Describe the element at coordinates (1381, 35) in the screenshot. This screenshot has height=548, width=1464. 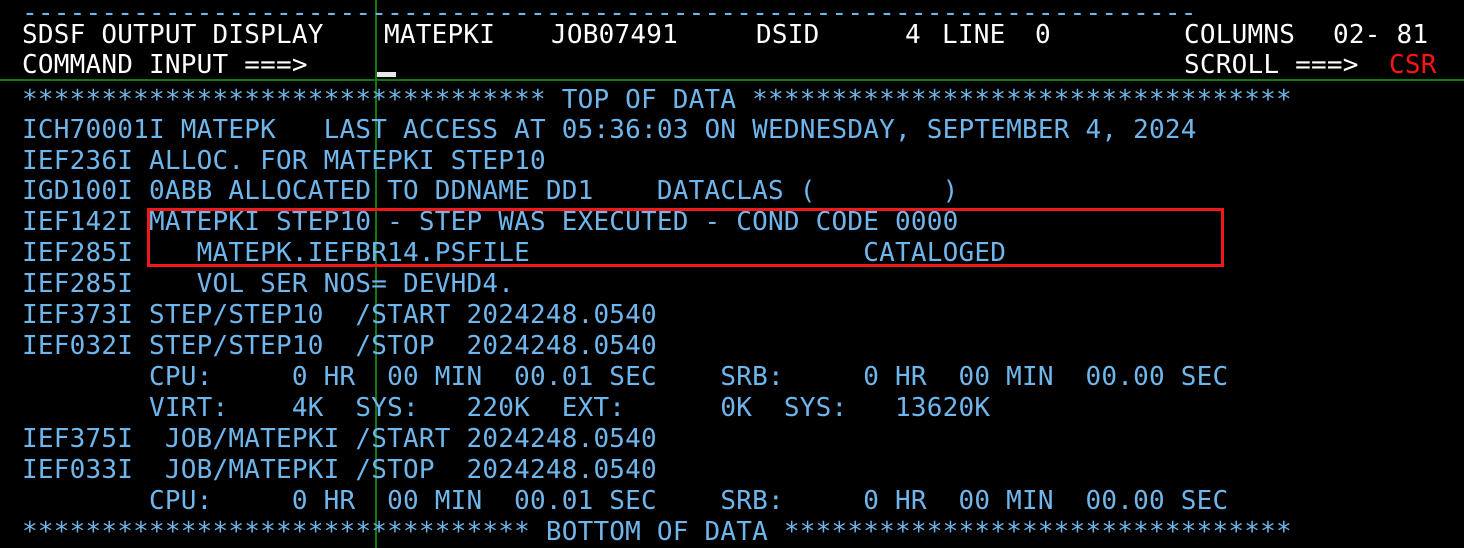
I see `columns-value: 02- 81` at that location.